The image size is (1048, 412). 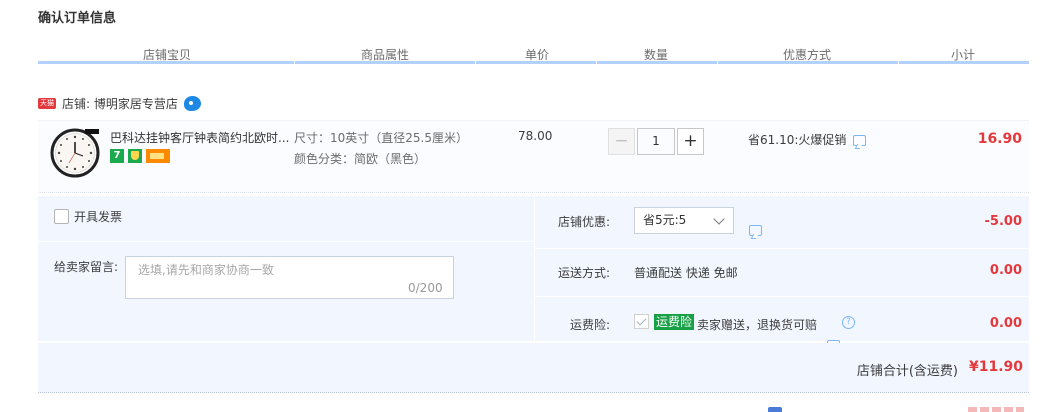 I want to click on insurance-text: 卖家赠送，退换货可赔, so click(x=757, y=325).